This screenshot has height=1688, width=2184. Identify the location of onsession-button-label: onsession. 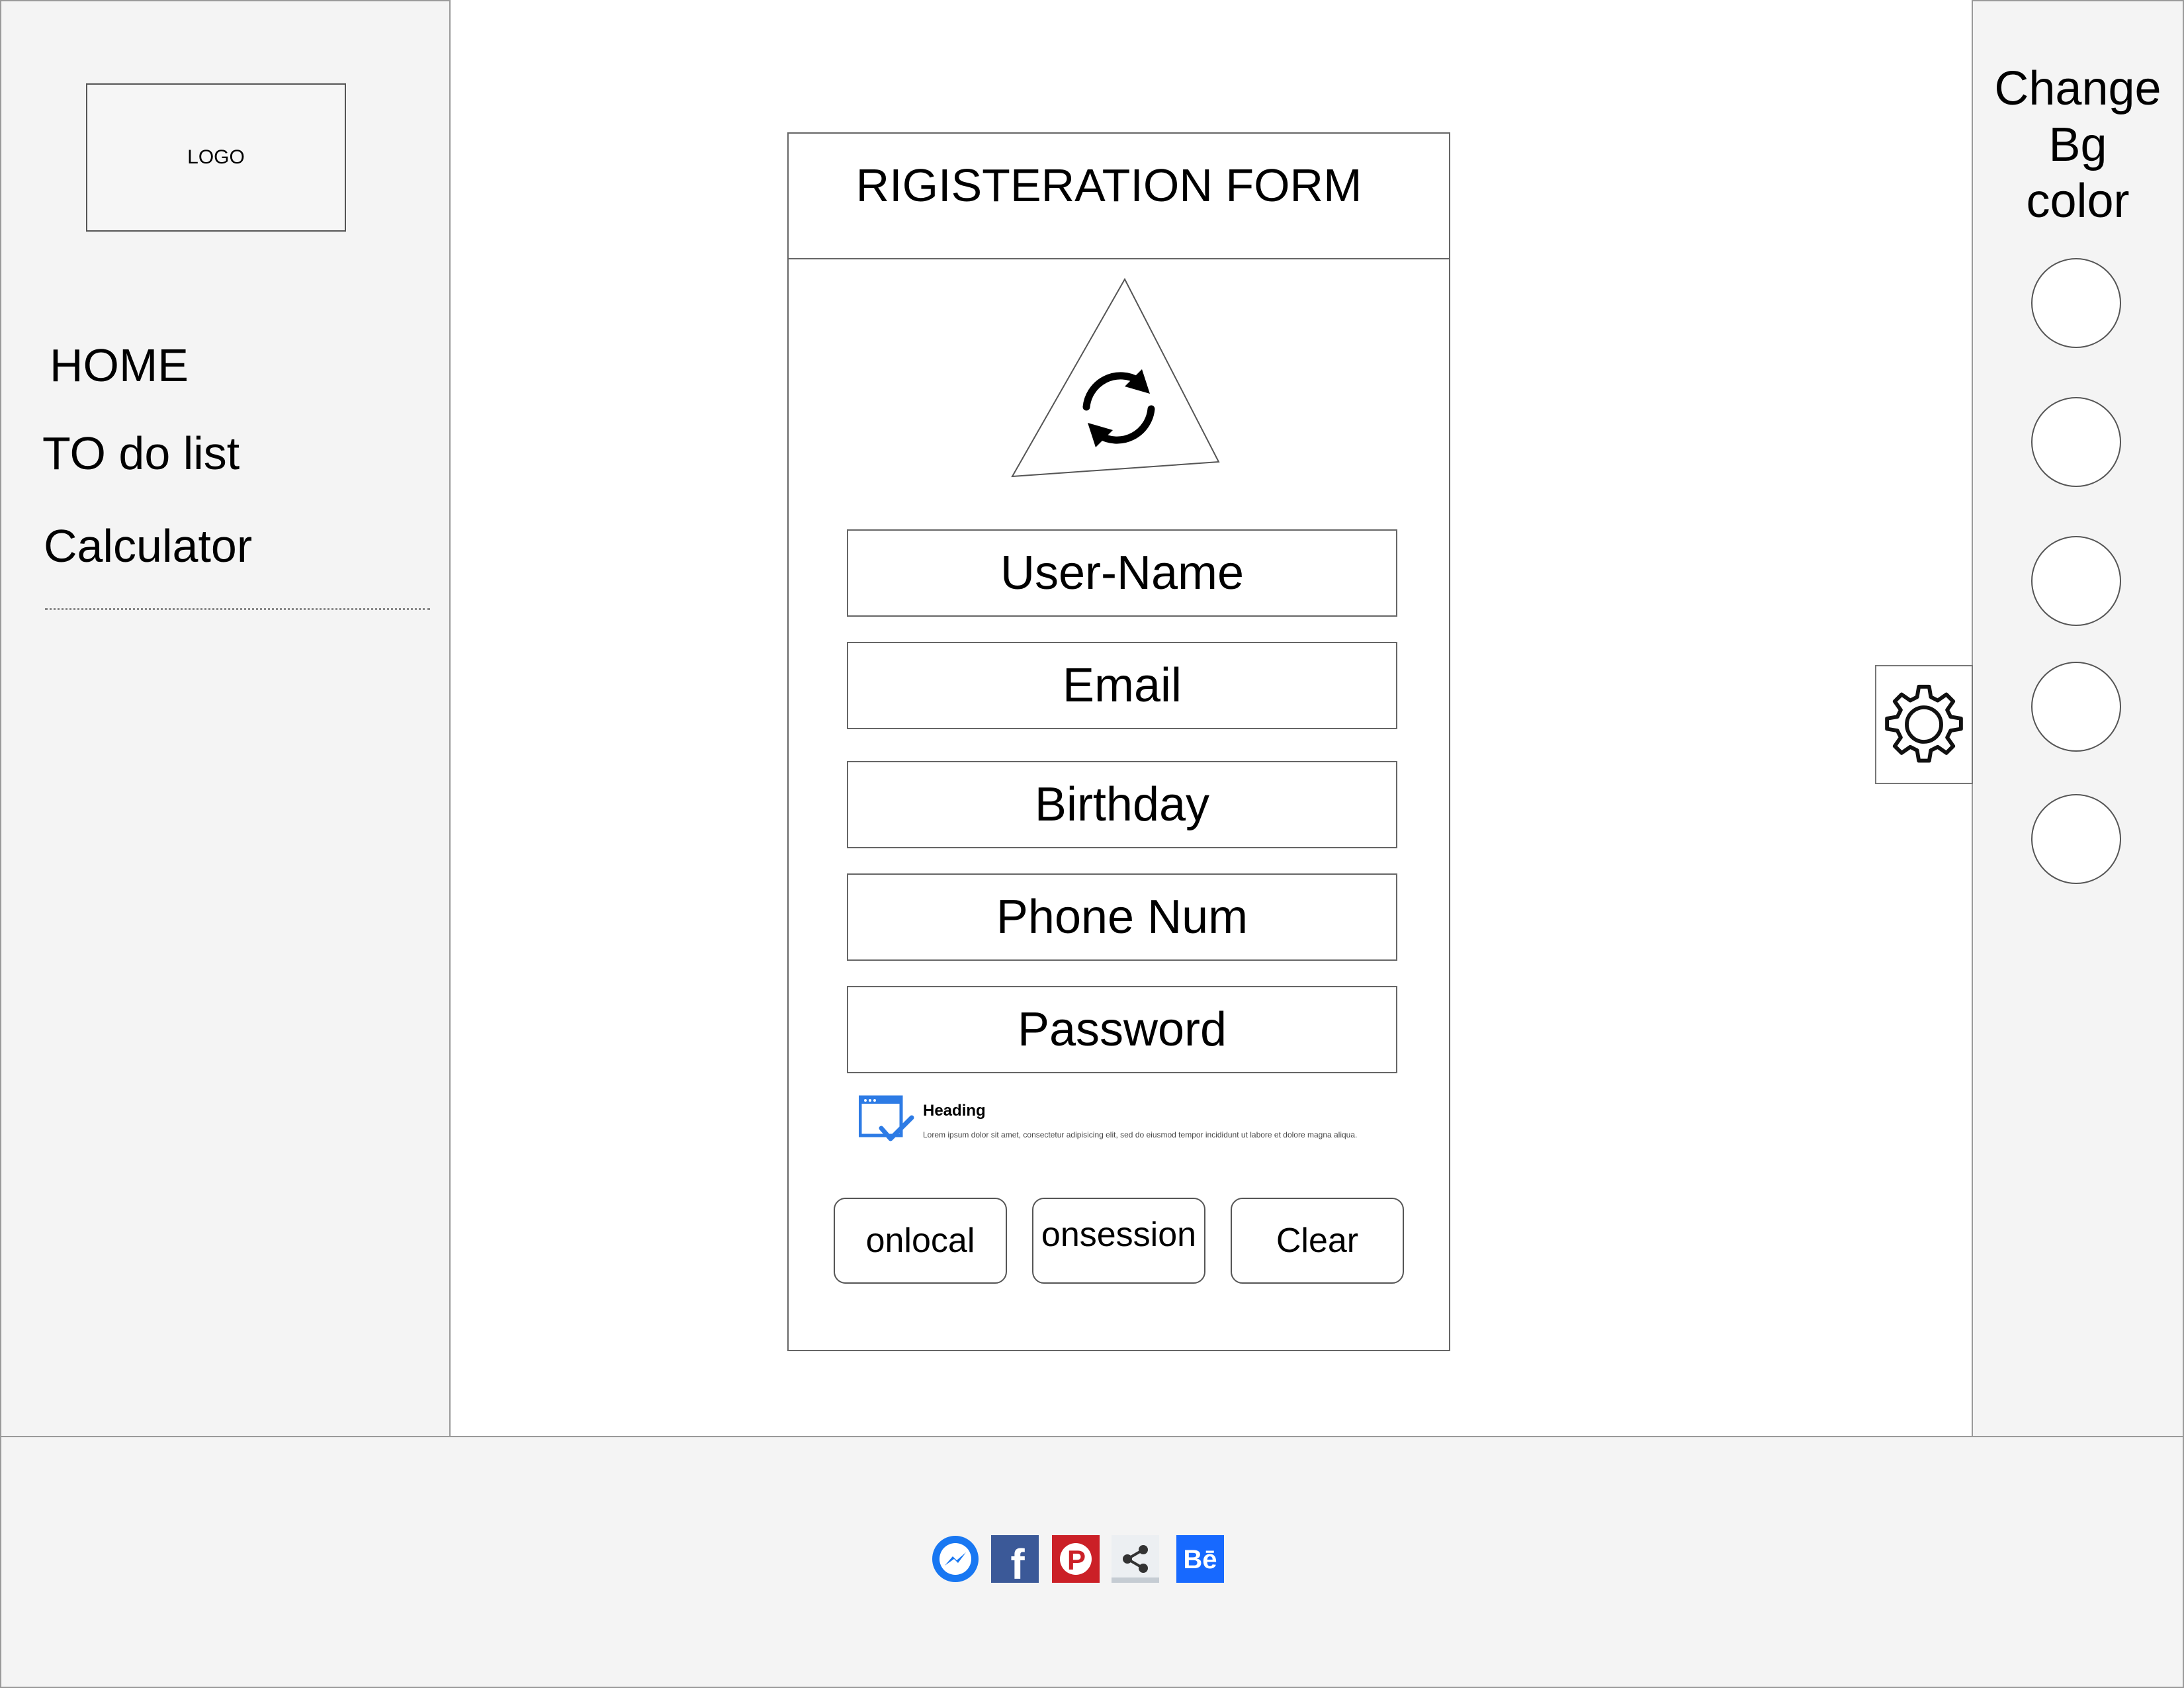
(1119, 1235).